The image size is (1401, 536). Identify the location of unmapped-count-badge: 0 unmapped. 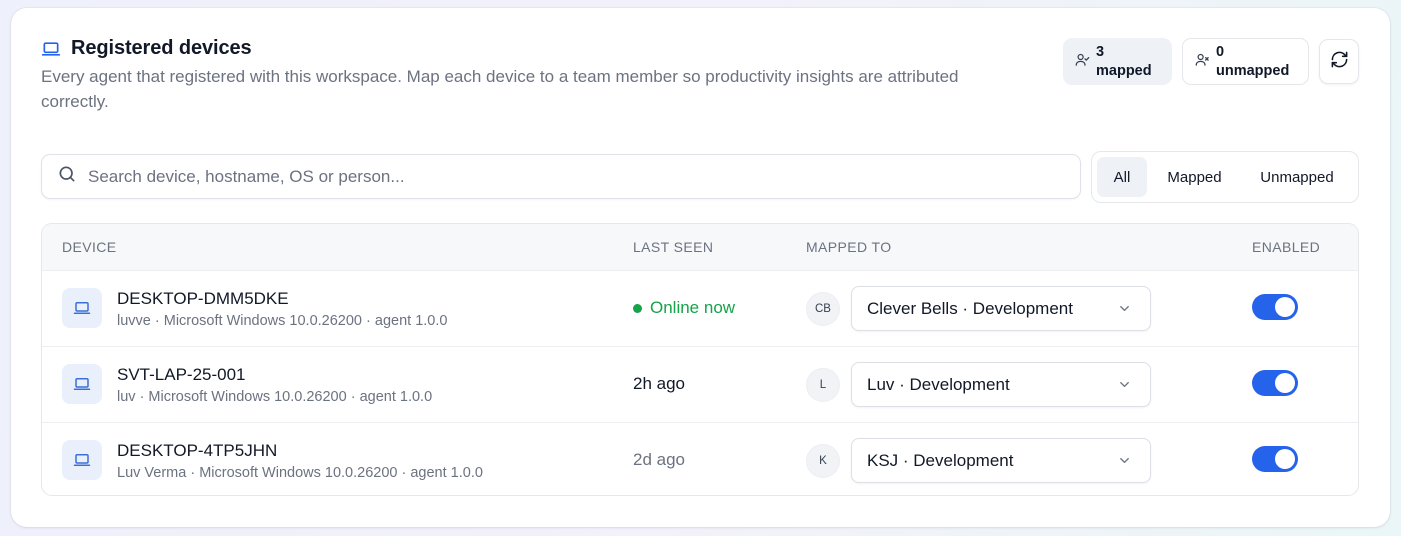
(1245, 61).